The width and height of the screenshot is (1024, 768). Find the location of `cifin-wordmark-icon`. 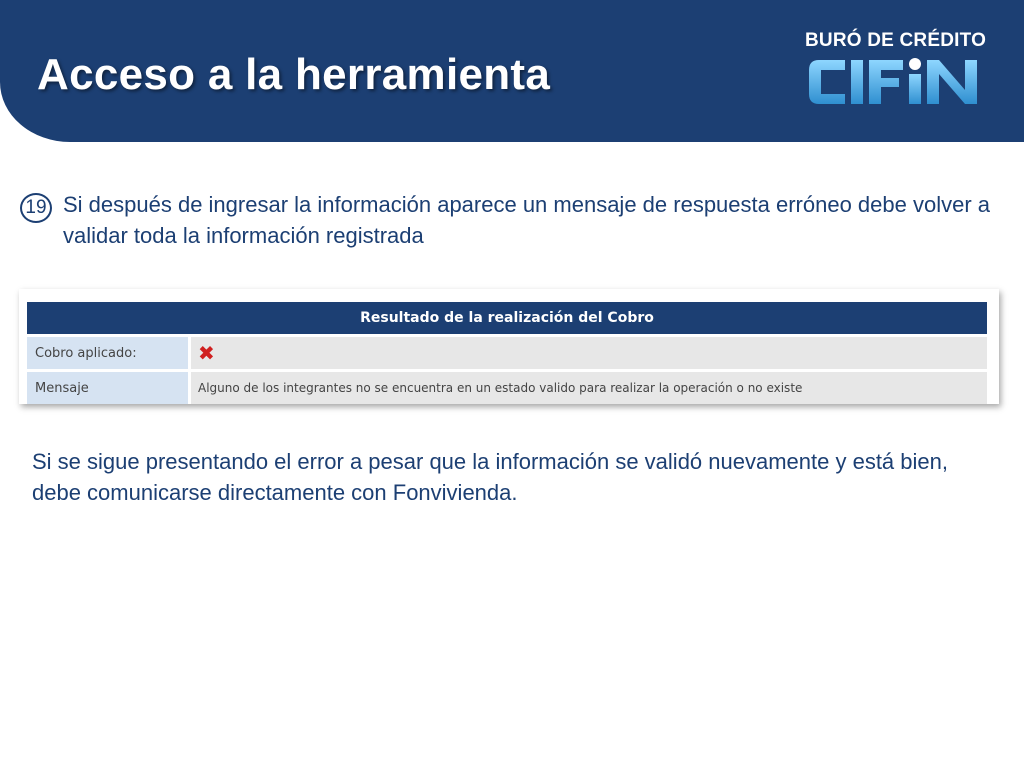

cifin-wordmark-icon is located at coordinates (893, 81).